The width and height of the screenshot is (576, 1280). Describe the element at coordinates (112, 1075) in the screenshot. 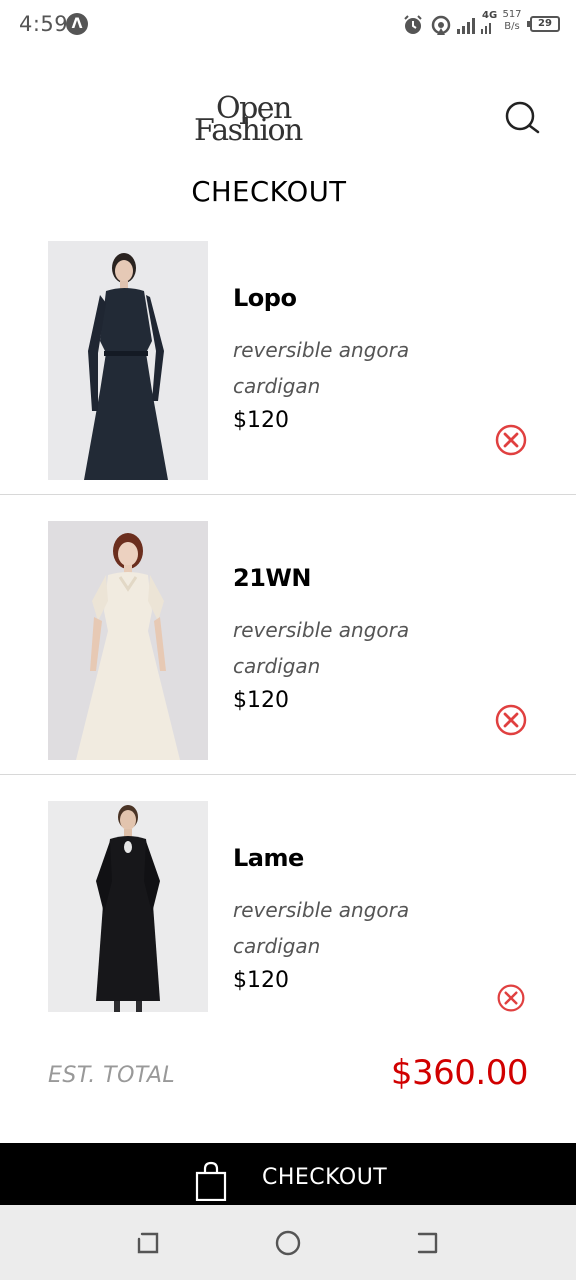

I see `est-total-label: EST. TOTAL` at that location.